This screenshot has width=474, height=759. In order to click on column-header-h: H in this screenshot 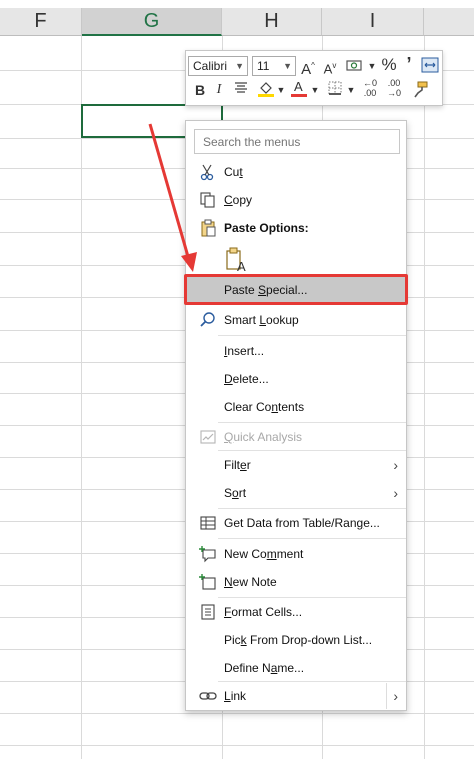, I will do `click(272, 22)`.